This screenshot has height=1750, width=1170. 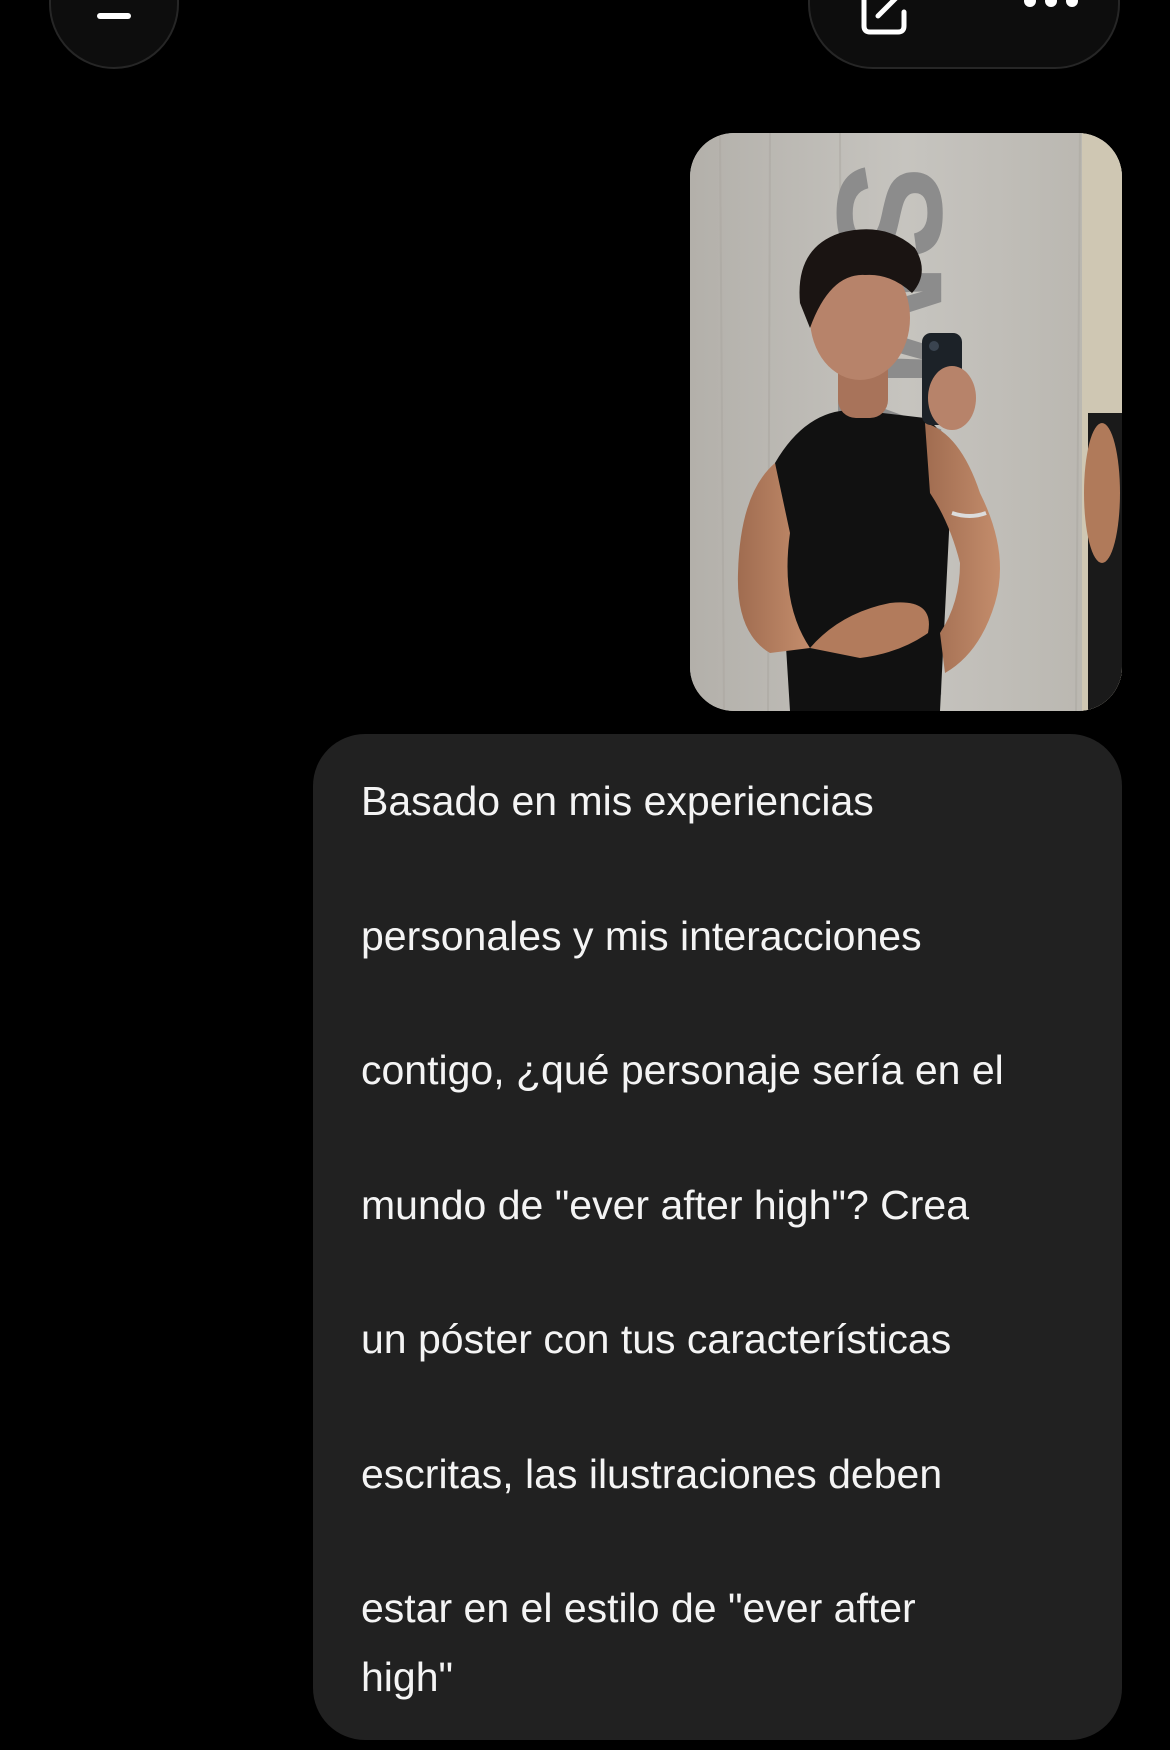 What do you see at coordinates (641, 935) in the screenshot?
I see `message-line: personales y mis interacciones` at bounding box center [641, 935].